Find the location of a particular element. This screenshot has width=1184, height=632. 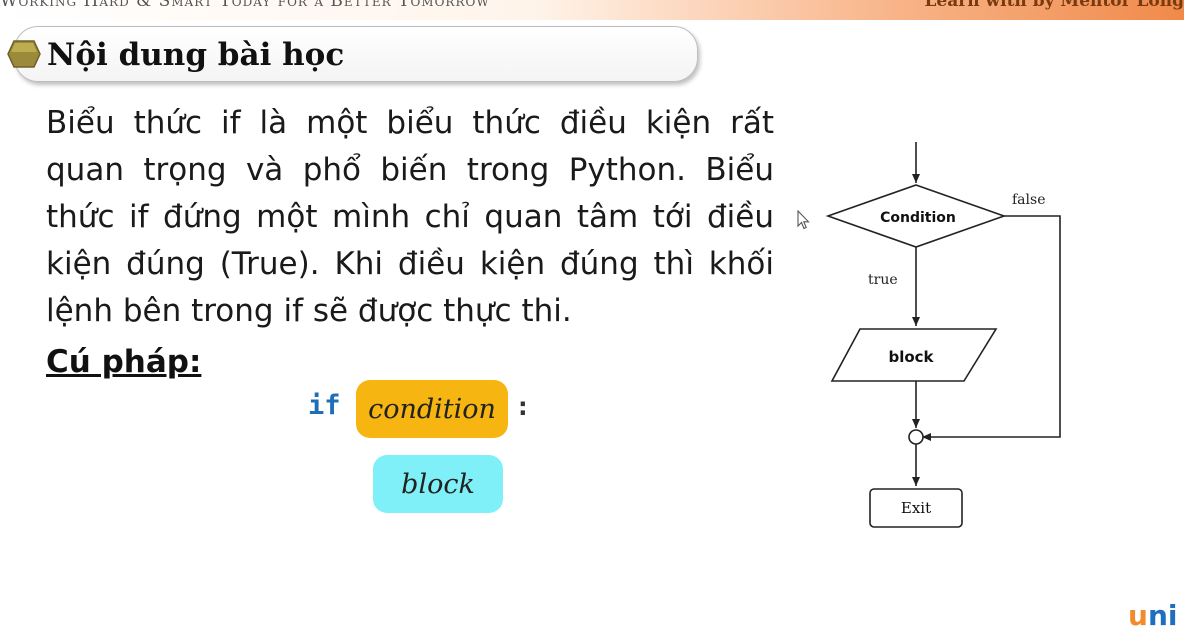

exit-text: Exit is located at coordinates (916, 508).